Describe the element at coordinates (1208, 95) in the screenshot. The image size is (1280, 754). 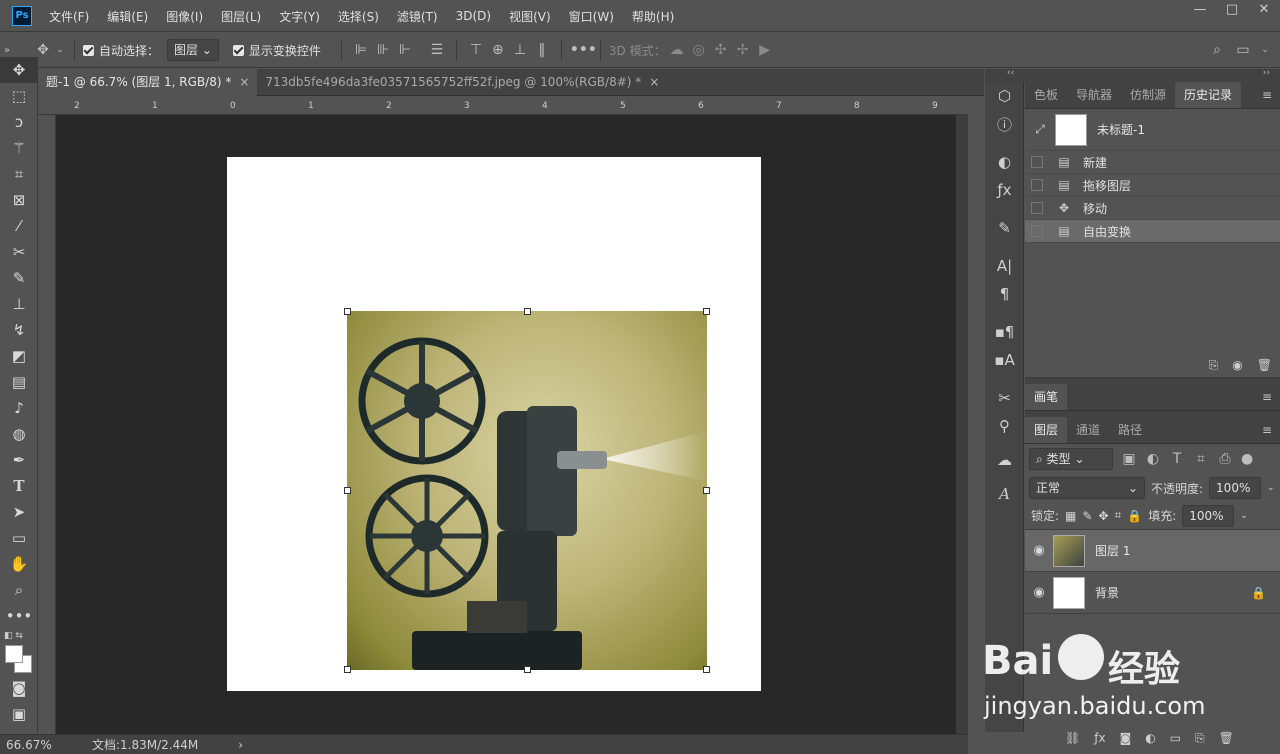
I see `tab-history: 历史记录` at that location.